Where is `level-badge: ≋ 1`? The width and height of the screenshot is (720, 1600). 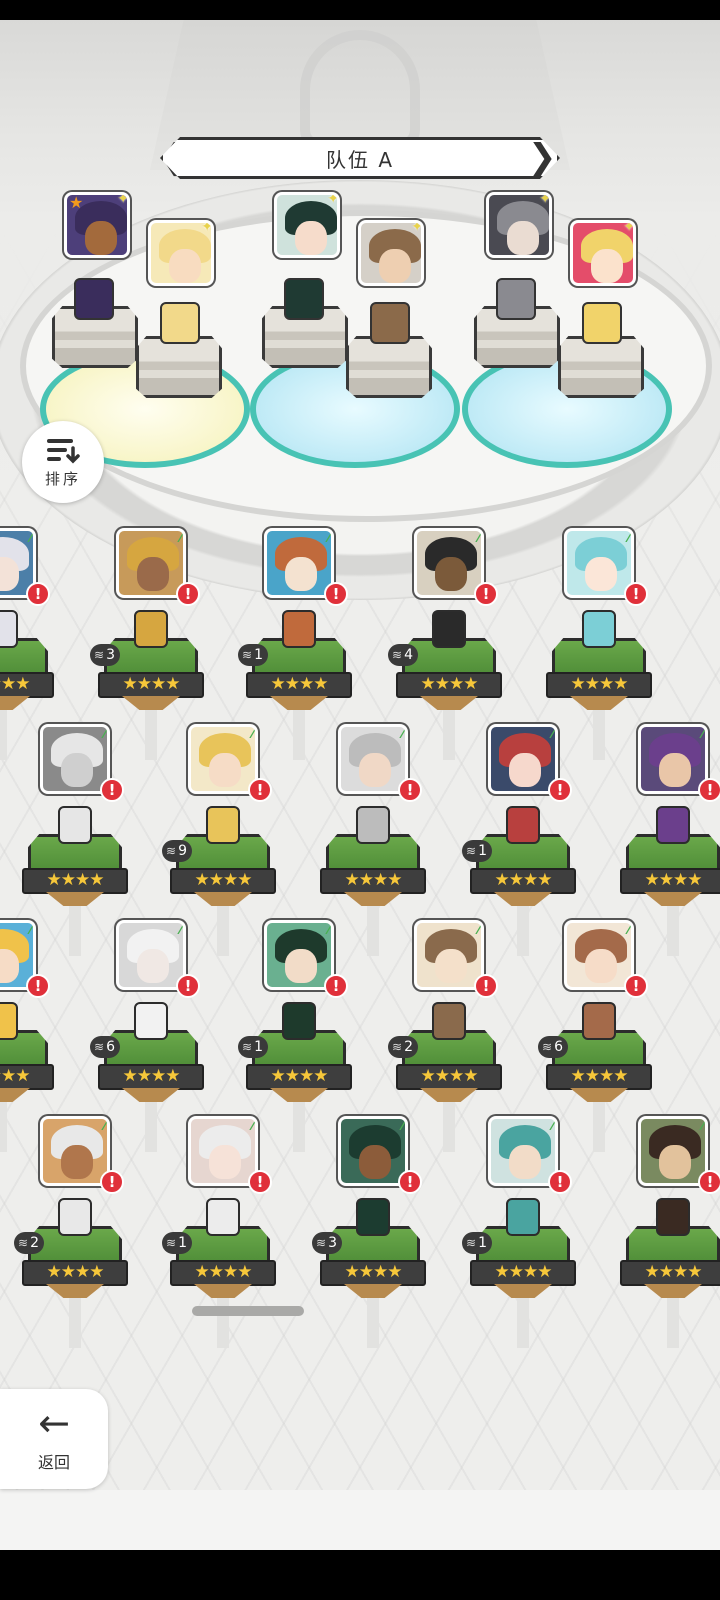
level-badge: ≋ 1 is located at coordinates (477, 851).